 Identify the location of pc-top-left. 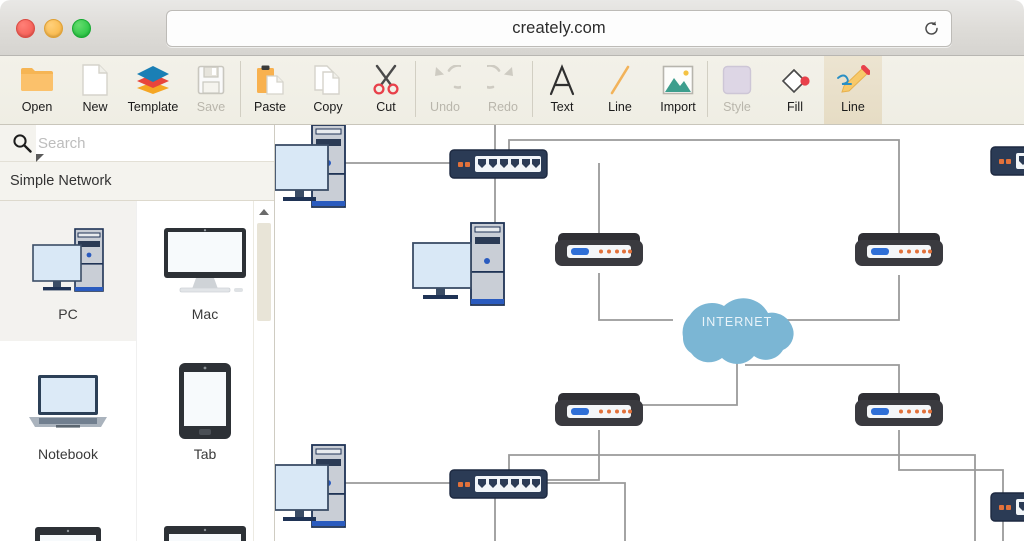
(310, 166).